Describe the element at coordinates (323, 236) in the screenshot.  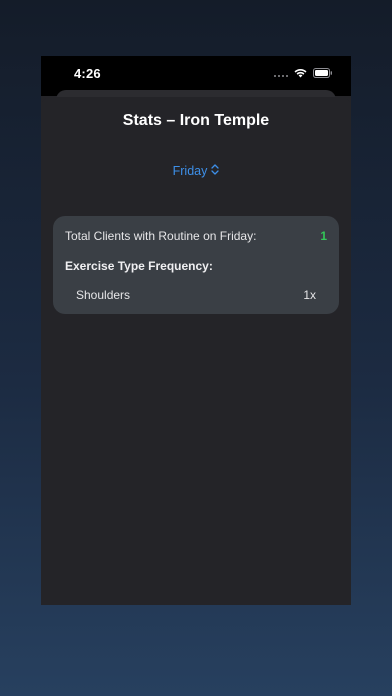
I see `total-clients-value: 1` at that location.